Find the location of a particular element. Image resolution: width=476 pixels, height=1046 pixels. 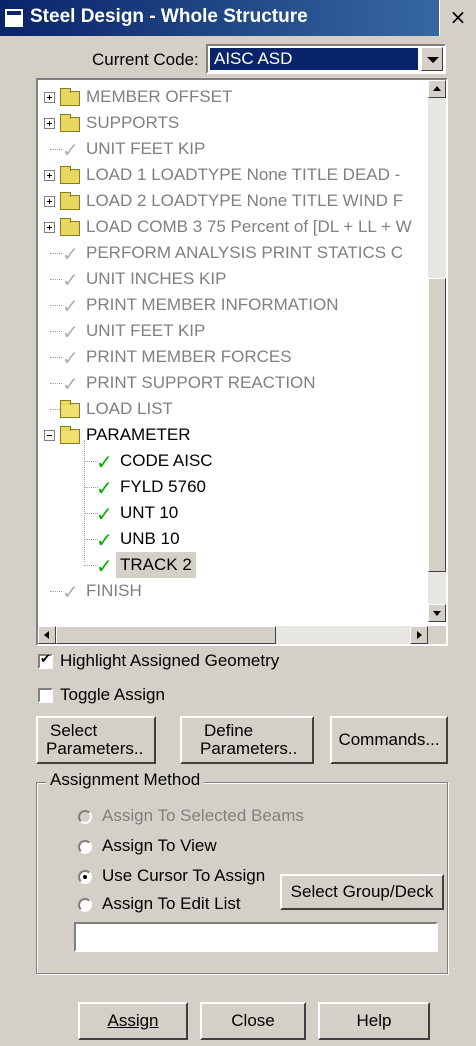

tree-item: LOAD COMB 3 75 Percent of [DL + LL + W is located at coordinates (233, 227).